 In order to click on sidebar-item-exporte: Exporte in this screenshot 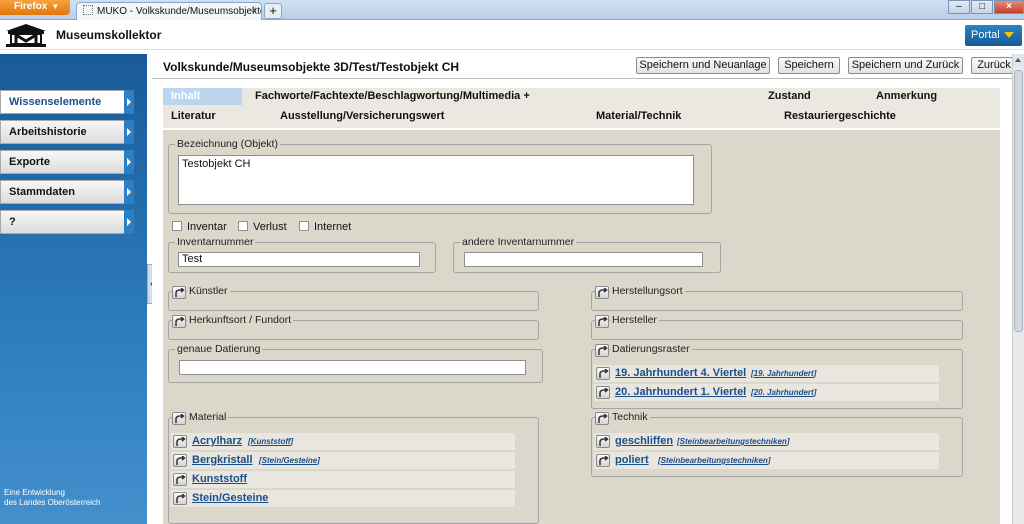, I will do `click(67, 162)`.